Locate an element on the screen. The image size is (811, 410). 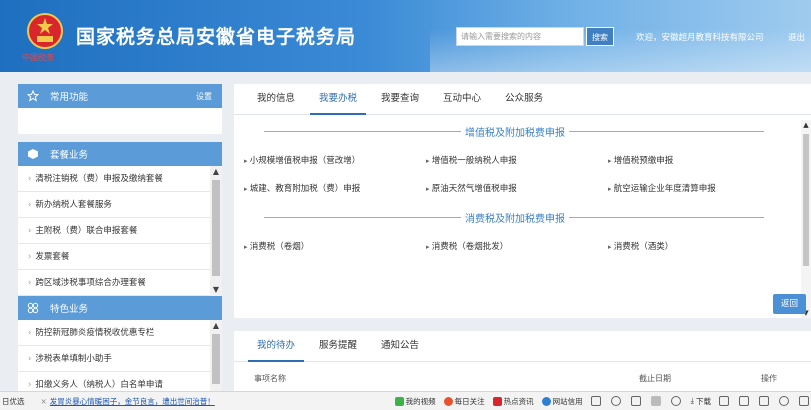
item-general-vat: 增值税一般纳税人申报 is located at coordinates (517, 161).